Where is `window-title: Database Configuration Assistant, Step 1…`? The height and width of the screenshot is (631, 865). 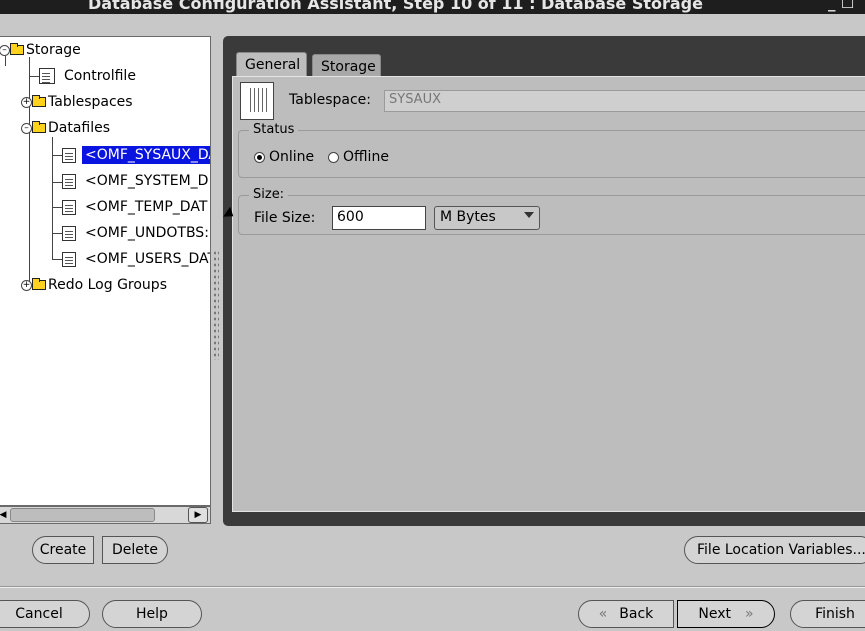
window-title: Database Configuration Assistant, Step 1… is located at coordinates (395, 6).